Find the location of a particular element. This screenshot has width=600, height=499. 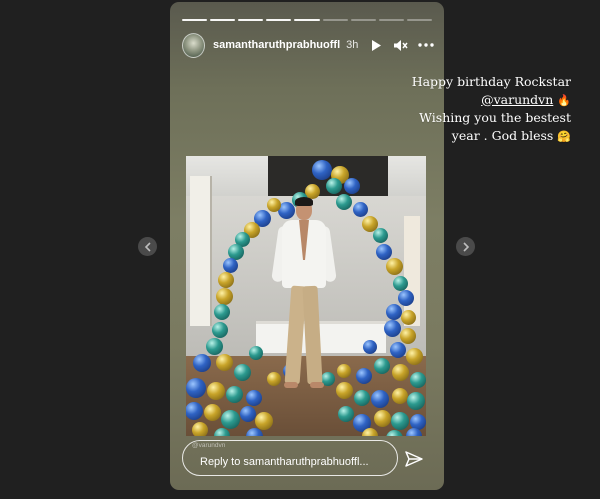

send-button is located at coordinates (414, 459).